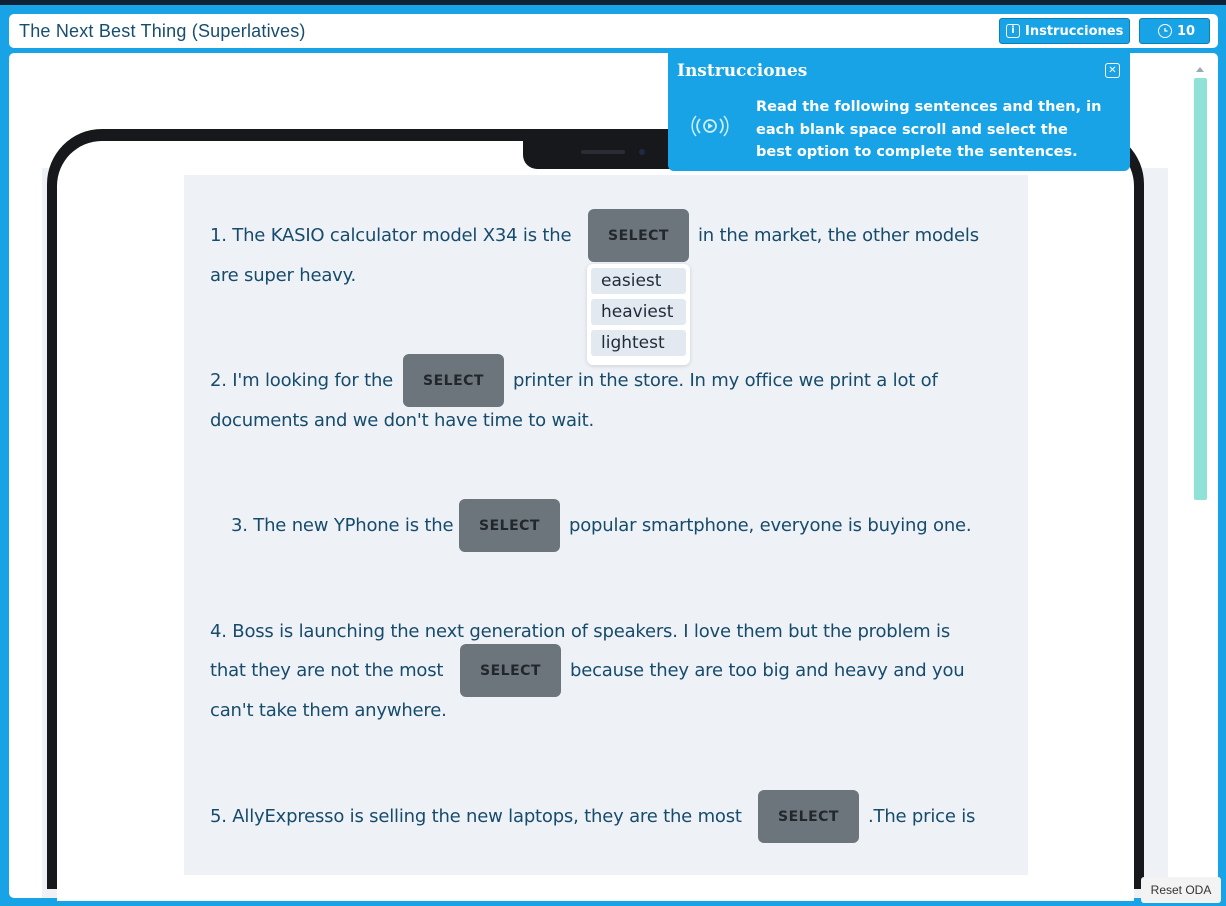  What do you see at coordinates (453, 380) in the screenshot?
I see `q2-select: SELECT` at bounding box center [453, 380].